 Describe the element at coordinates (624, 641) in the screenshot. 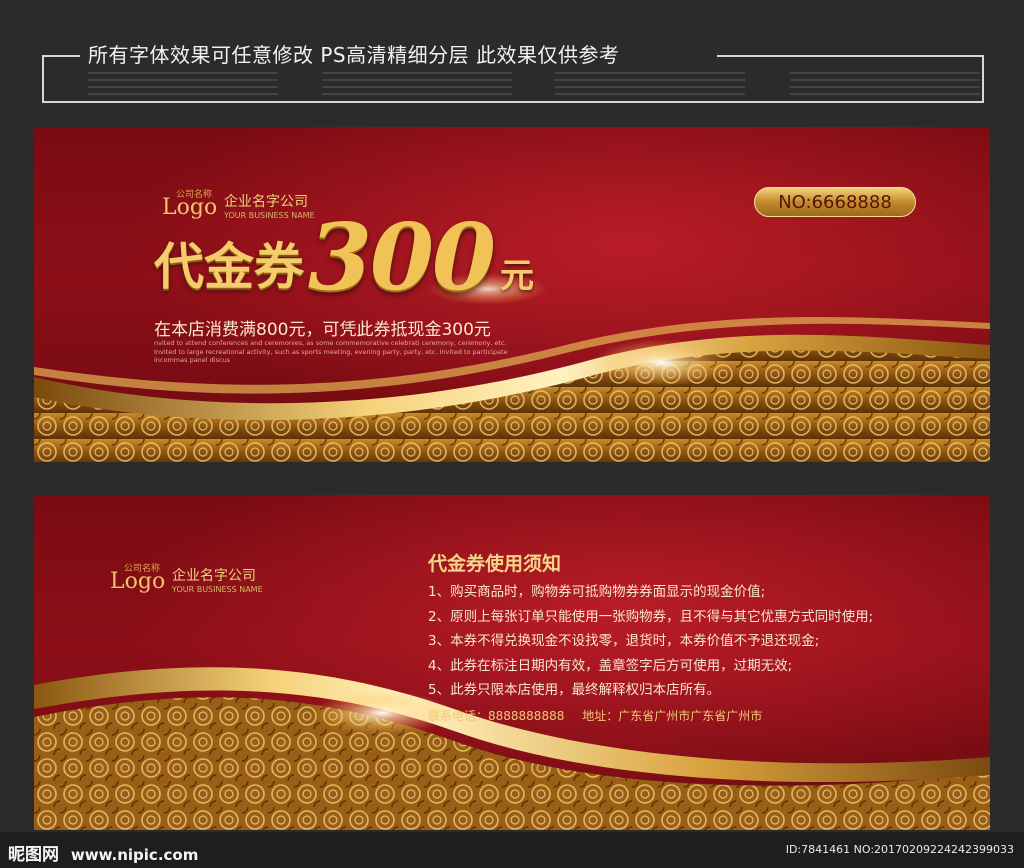

I see `rule-item: 3、本券不得兑换现金不设找零，退货时，本券价值不予退还现金;` at that location.